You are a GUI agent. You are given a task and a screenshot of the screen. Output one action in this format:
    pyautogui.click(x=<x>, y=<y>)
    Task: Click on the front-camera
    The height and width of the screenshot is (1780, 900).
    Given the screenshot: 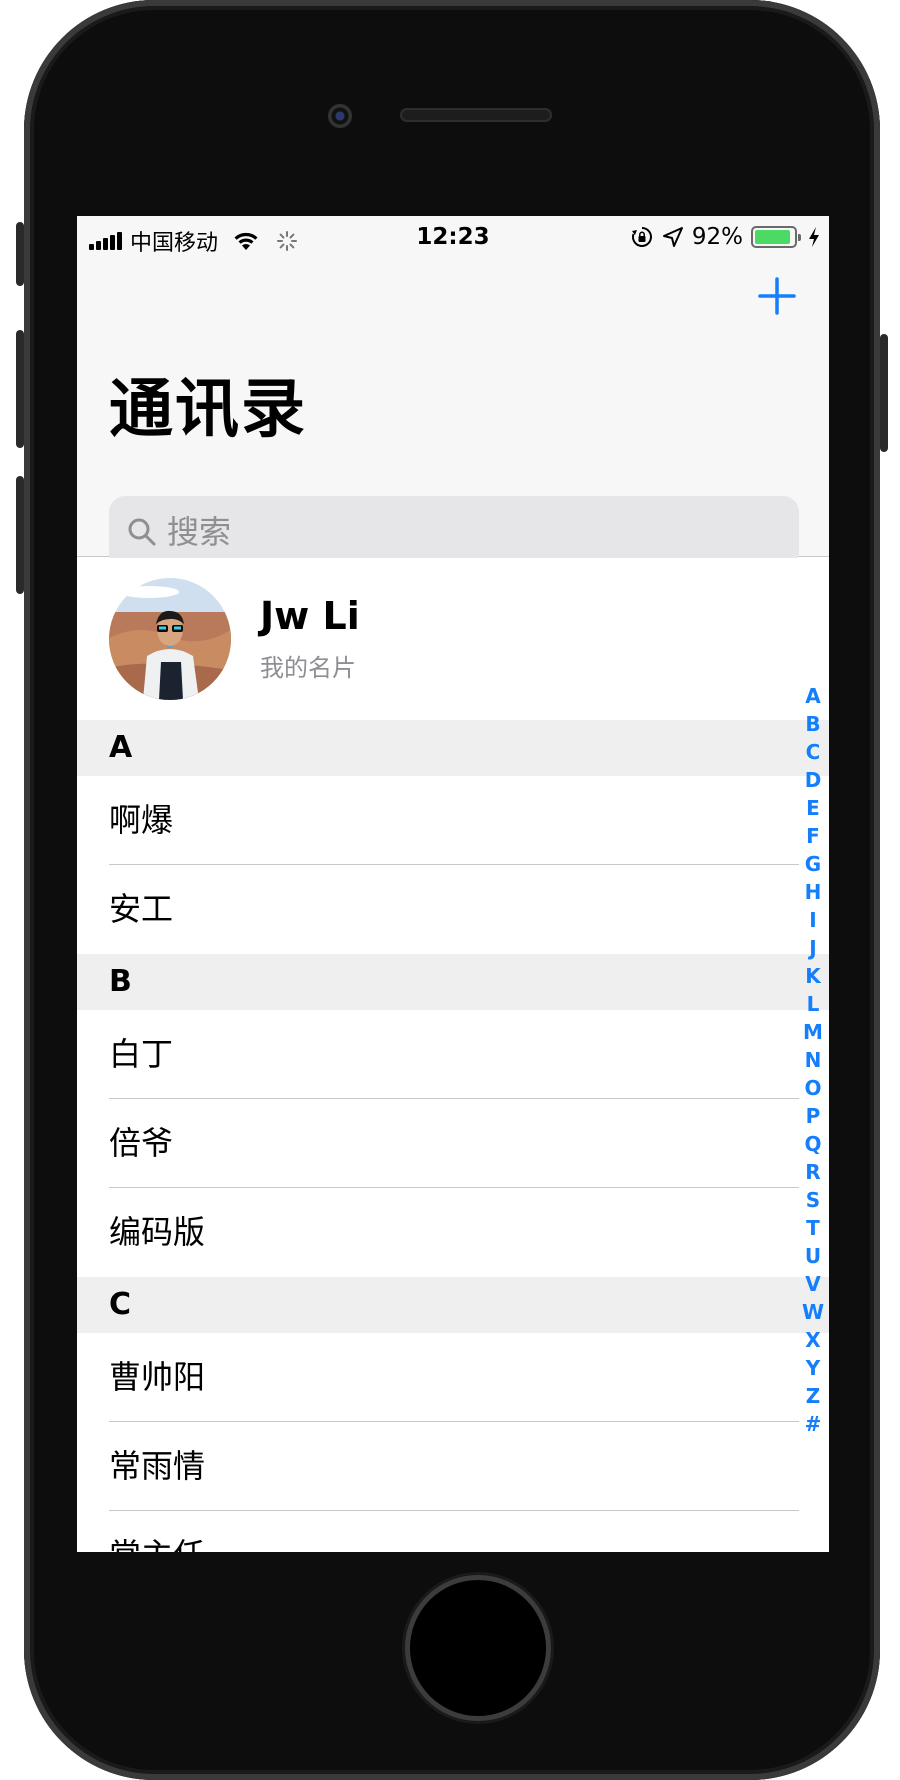 What is the action you would take?
    pyautogui.click(x=340, y=116)
    